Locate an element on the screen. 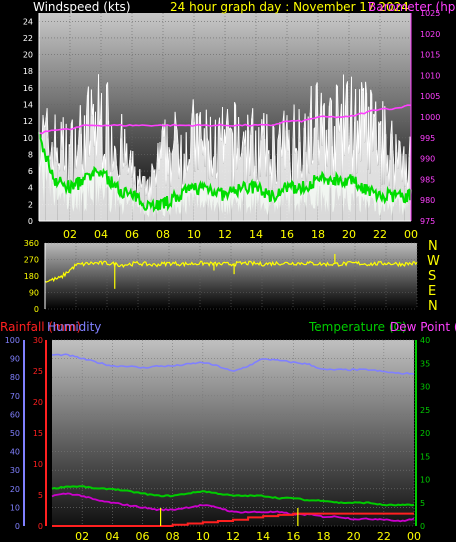 This screenshot has width=456, height=542. wind-y-tick-label: 2 is located at coordinates (30, 204).